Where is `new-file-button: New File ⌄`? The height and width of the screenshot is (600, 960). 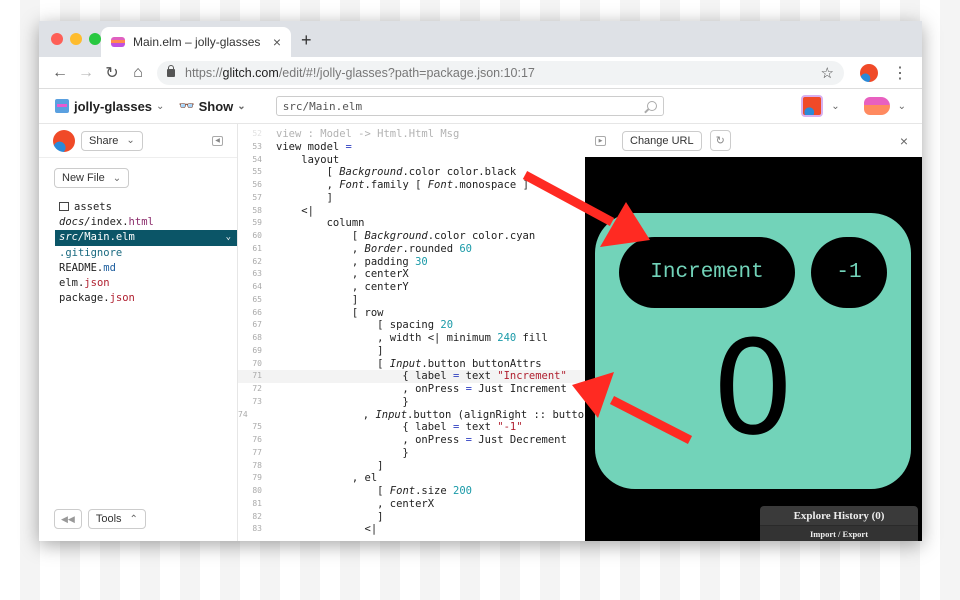
new-file-button: New File ⌄ is located at coordinates (92, 178).